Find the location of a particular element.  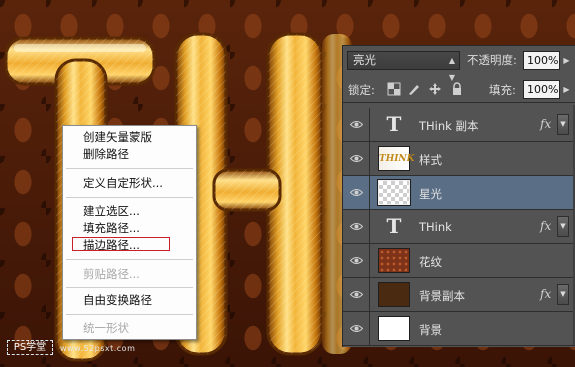

layer-name: 样式 is located at coordinates (430, 160).